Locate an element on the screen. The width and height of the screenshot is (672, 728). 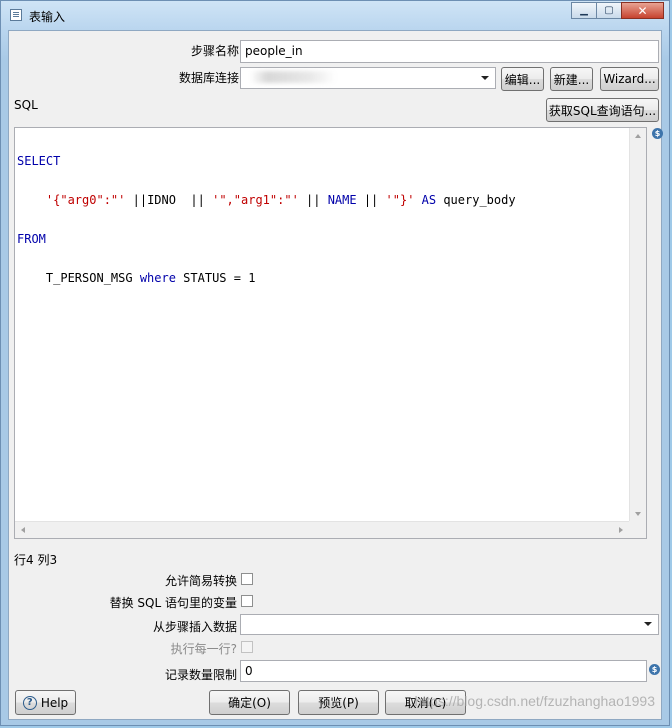
close-button: ✕ is located at coordinates (642, 10).